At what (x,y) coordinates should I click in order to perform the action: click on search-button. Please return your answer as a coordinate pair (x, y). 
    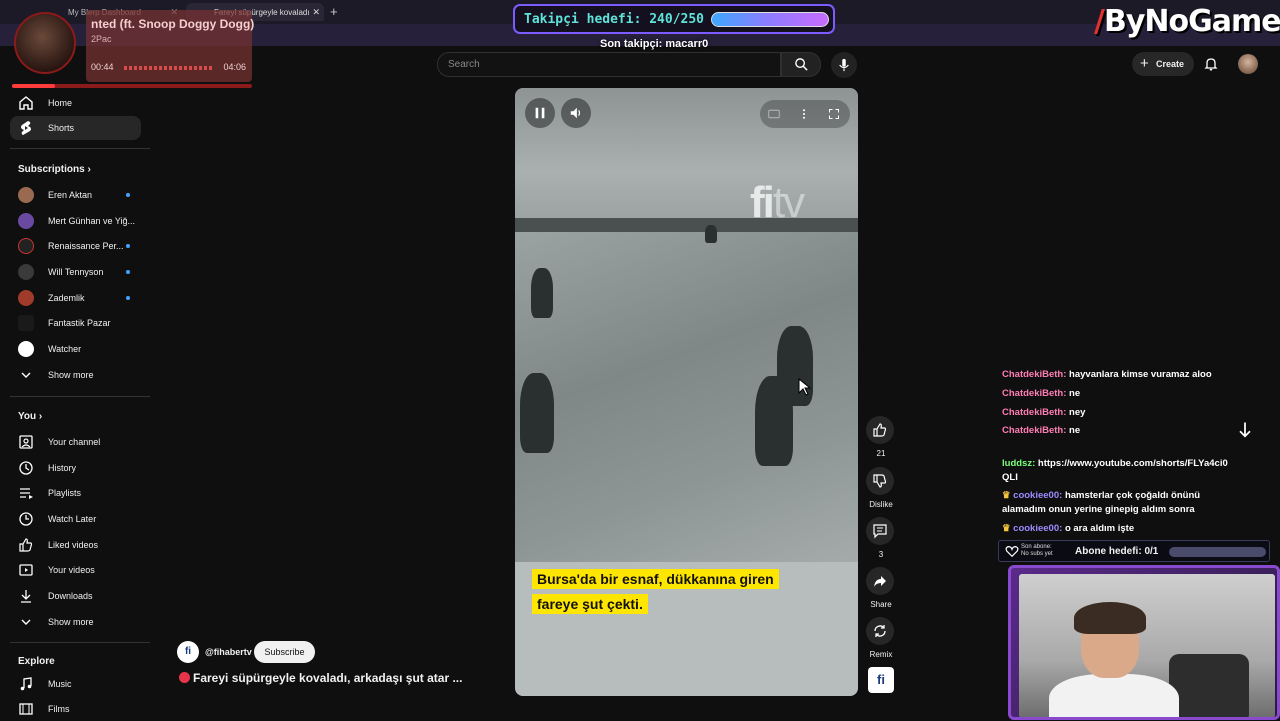
    Looking at the image, I should click on (801, 64).